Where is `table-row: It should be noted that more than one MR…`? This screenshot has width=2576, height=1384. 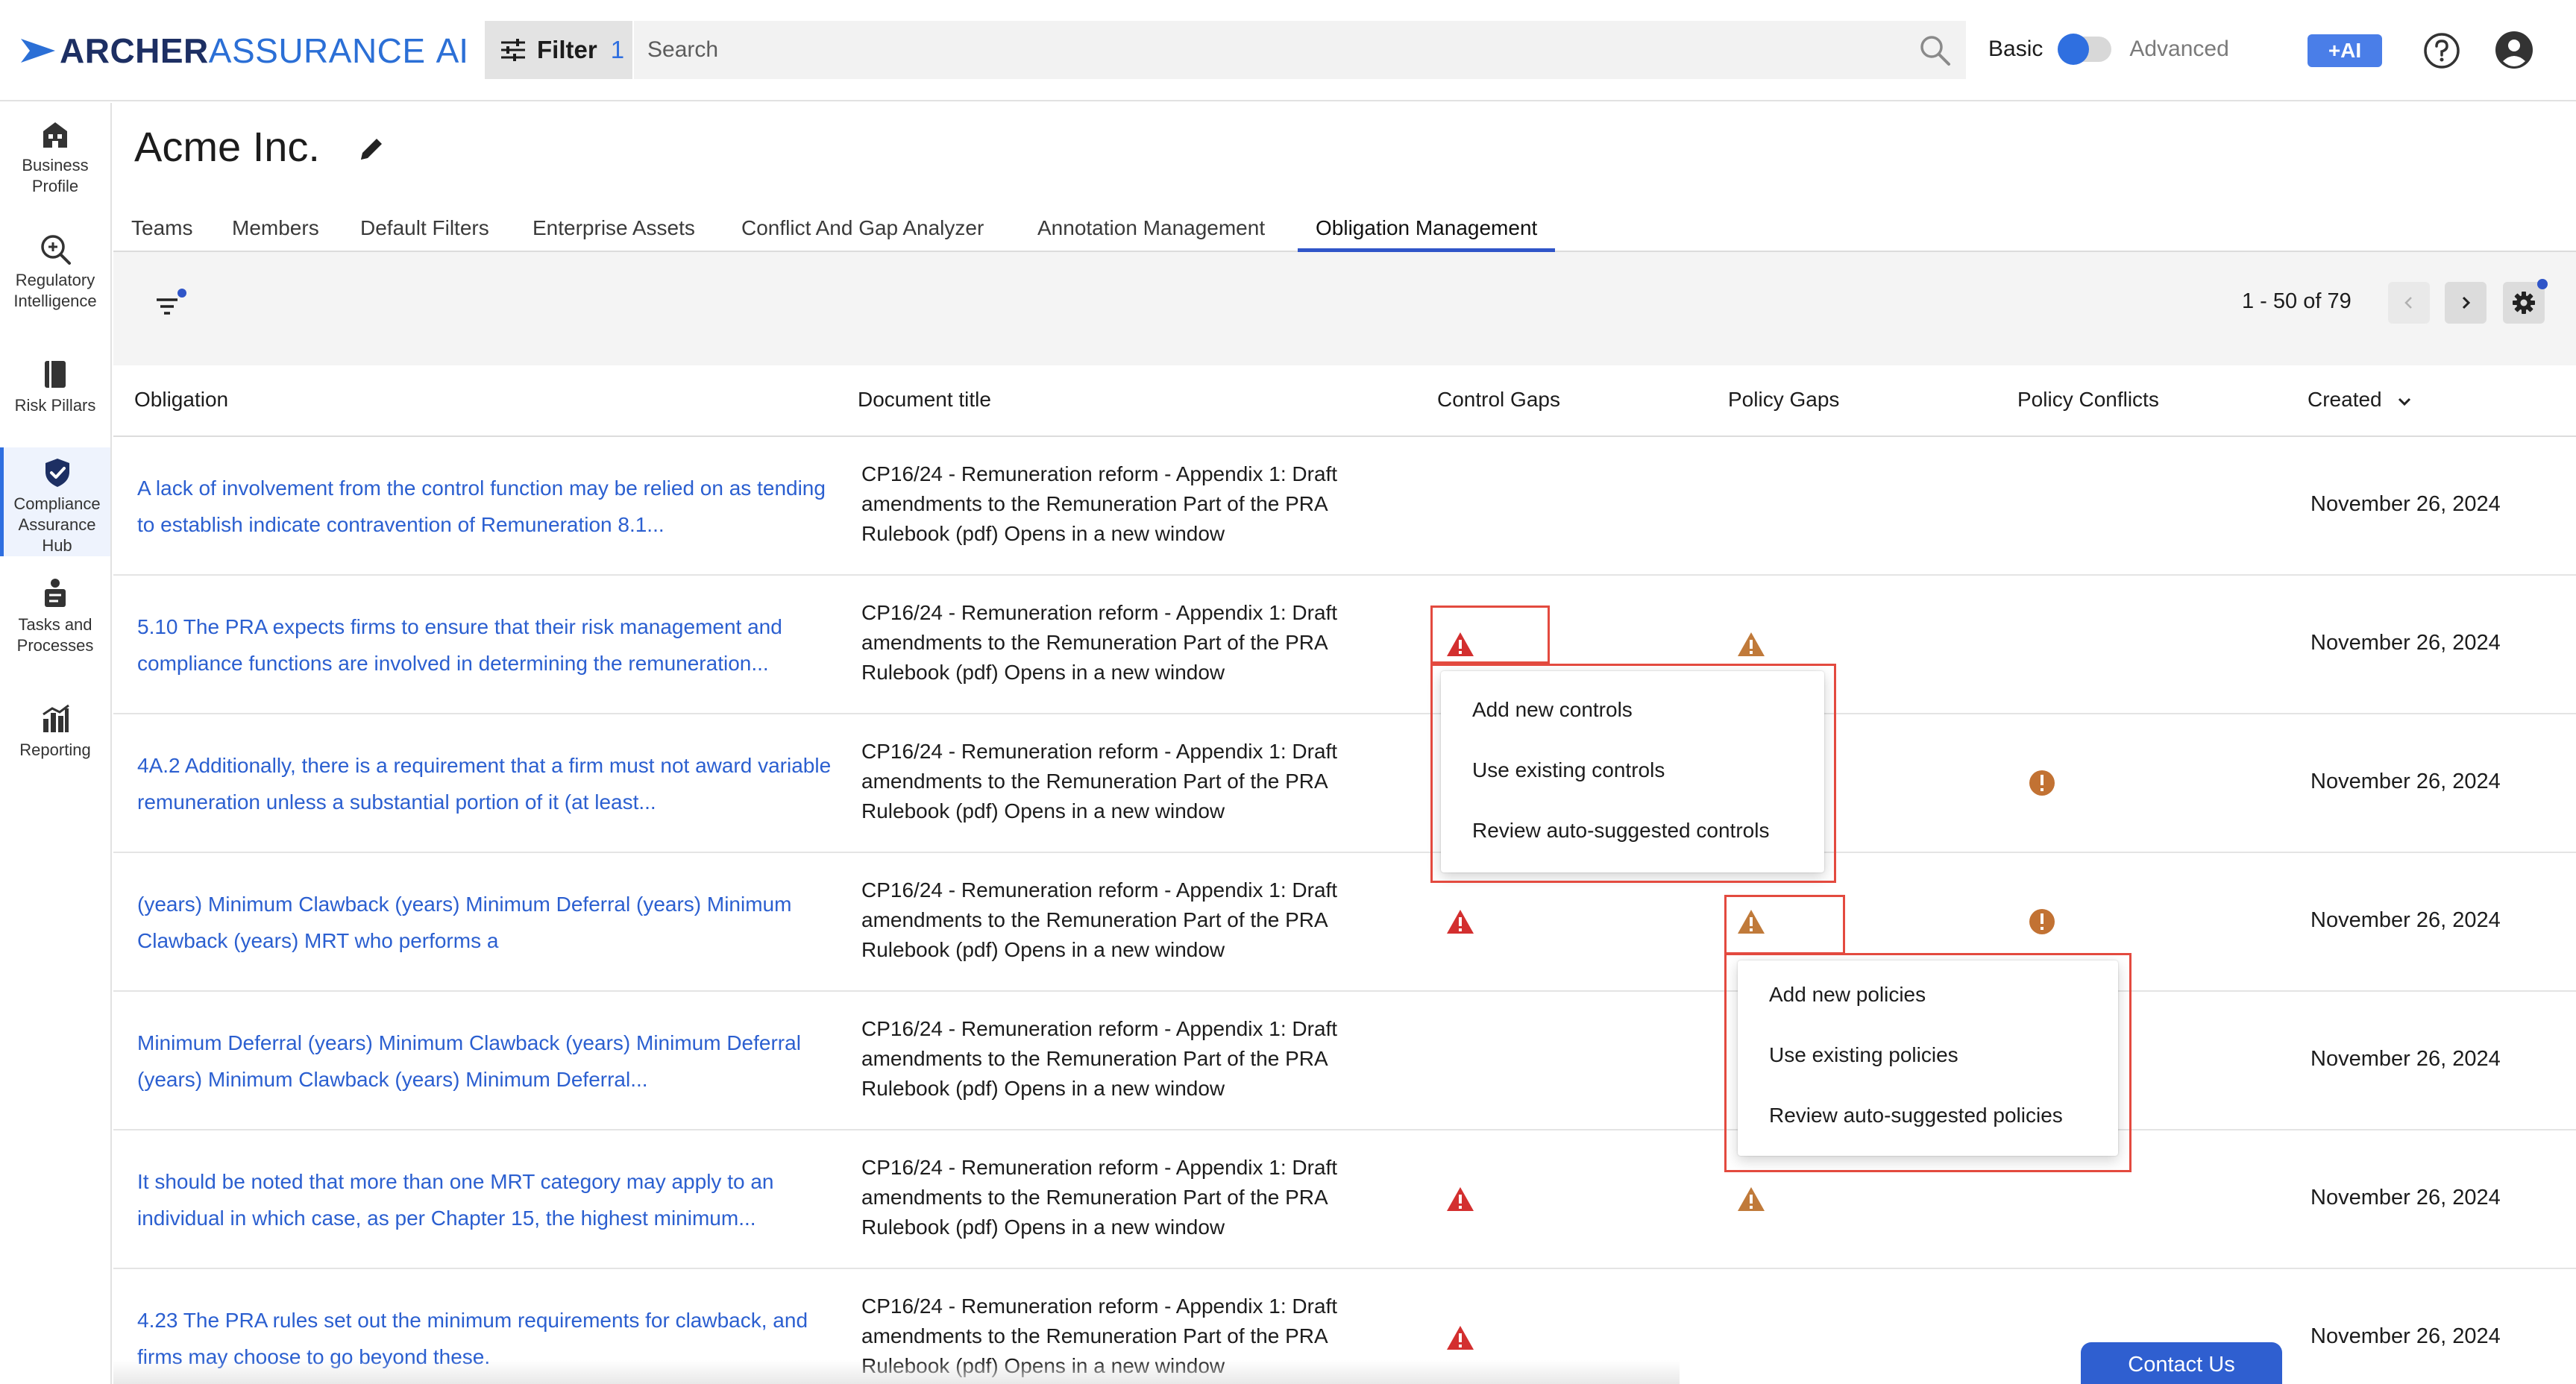
table-row: It should be noted that more than one MR… is located at coordinates (1344, 1199).